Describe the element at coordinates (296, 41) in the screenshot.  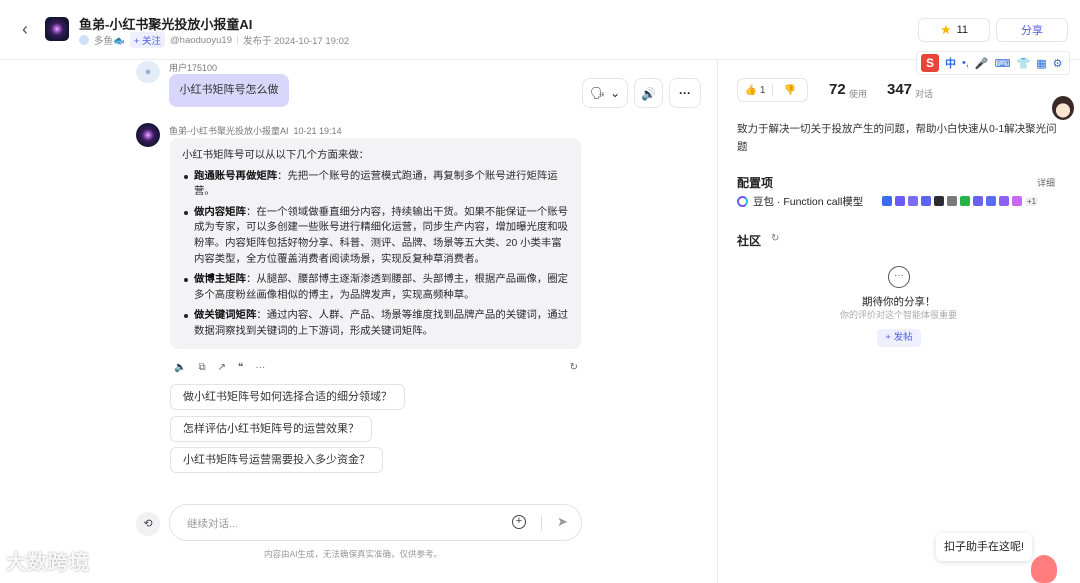
I see `publish-date: 发布于 2024-10-17 19:02` at that location.